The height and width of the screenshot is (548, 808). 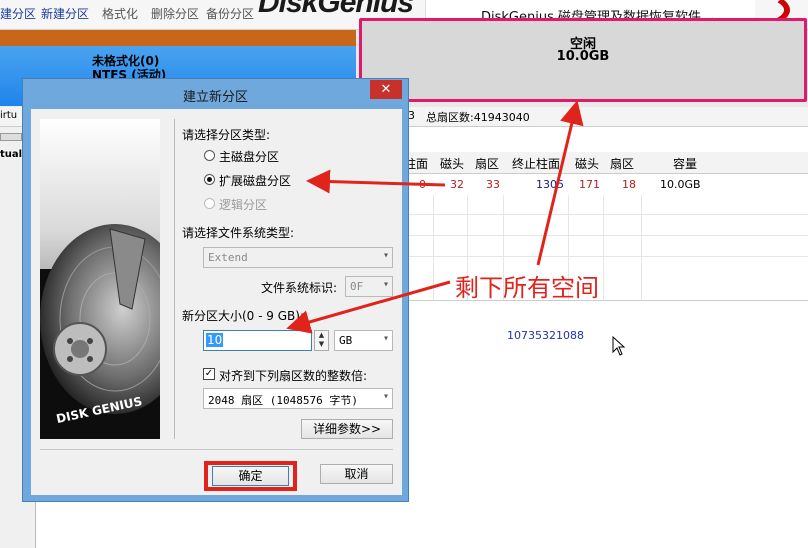 I want to click on tree-item: tual, so click(x=11, y=154).